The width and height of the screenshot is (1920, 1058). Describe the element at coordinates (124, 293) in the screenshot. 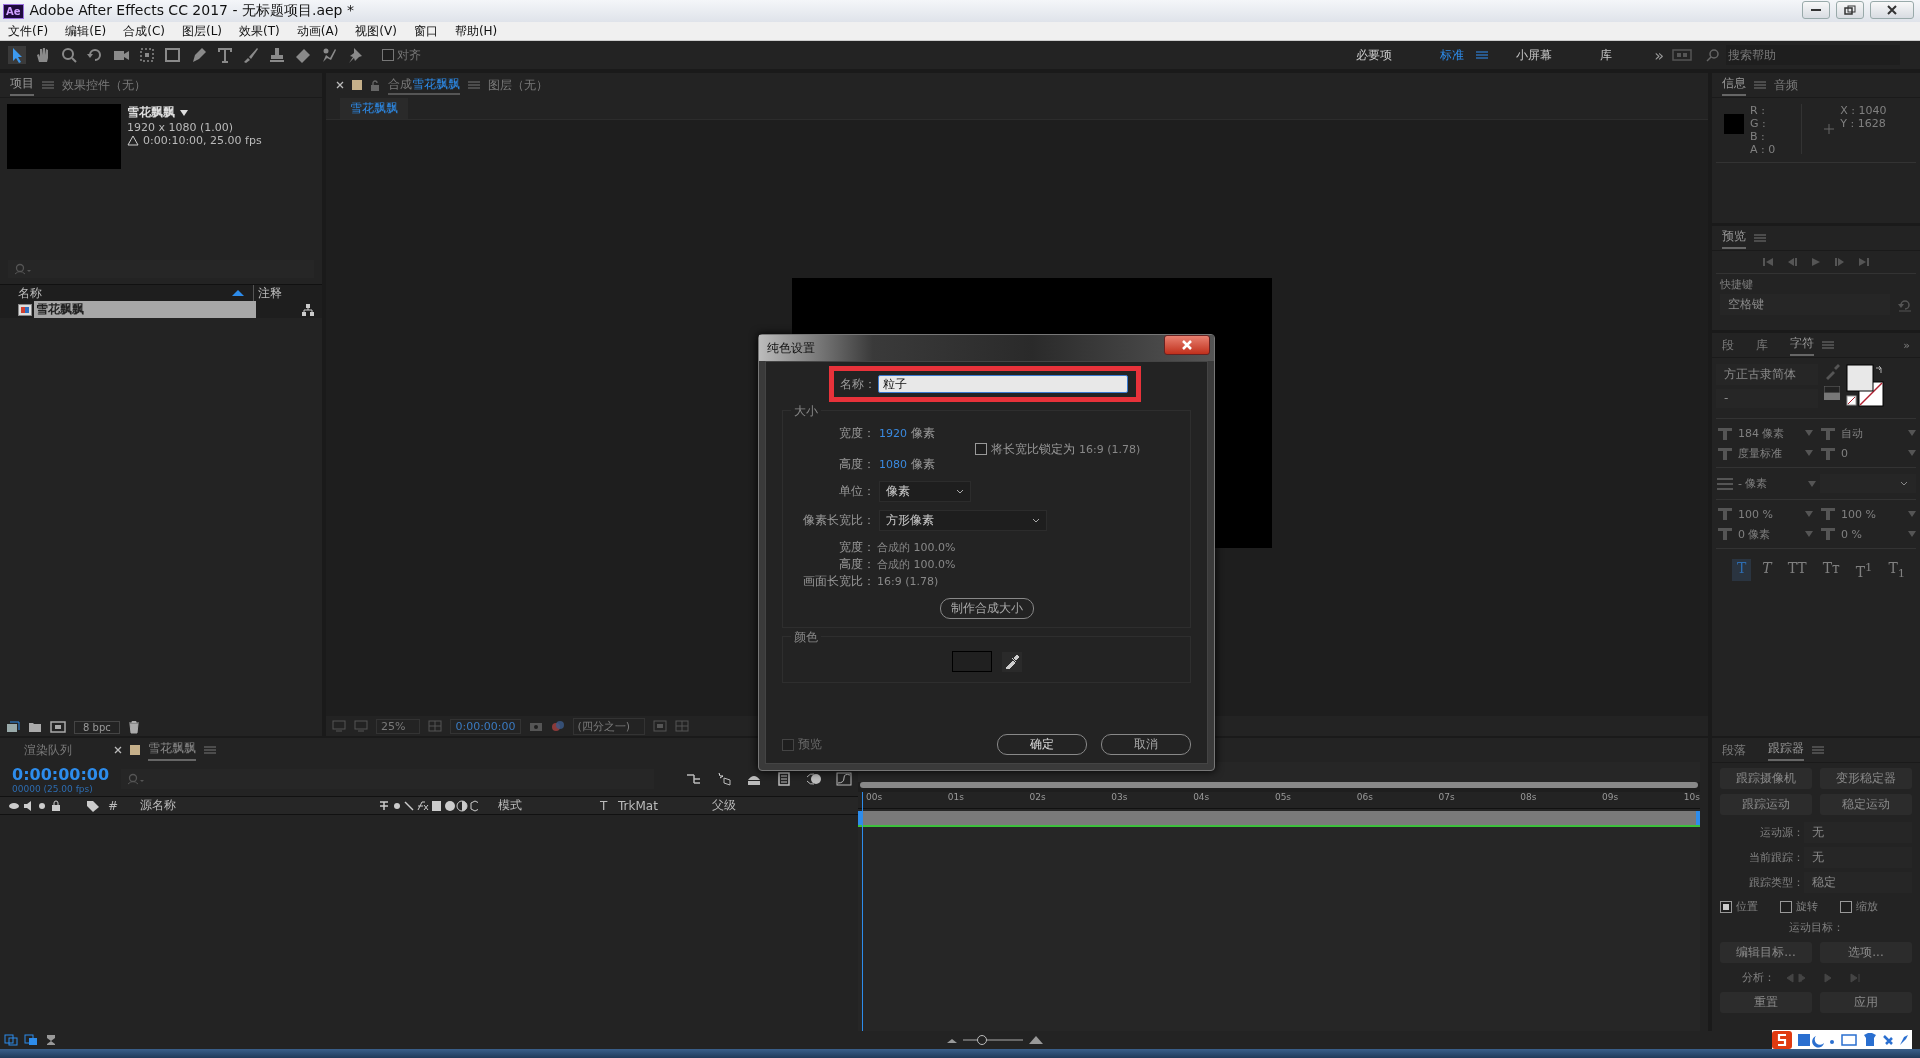

I see `column-header: 名称` at that location.